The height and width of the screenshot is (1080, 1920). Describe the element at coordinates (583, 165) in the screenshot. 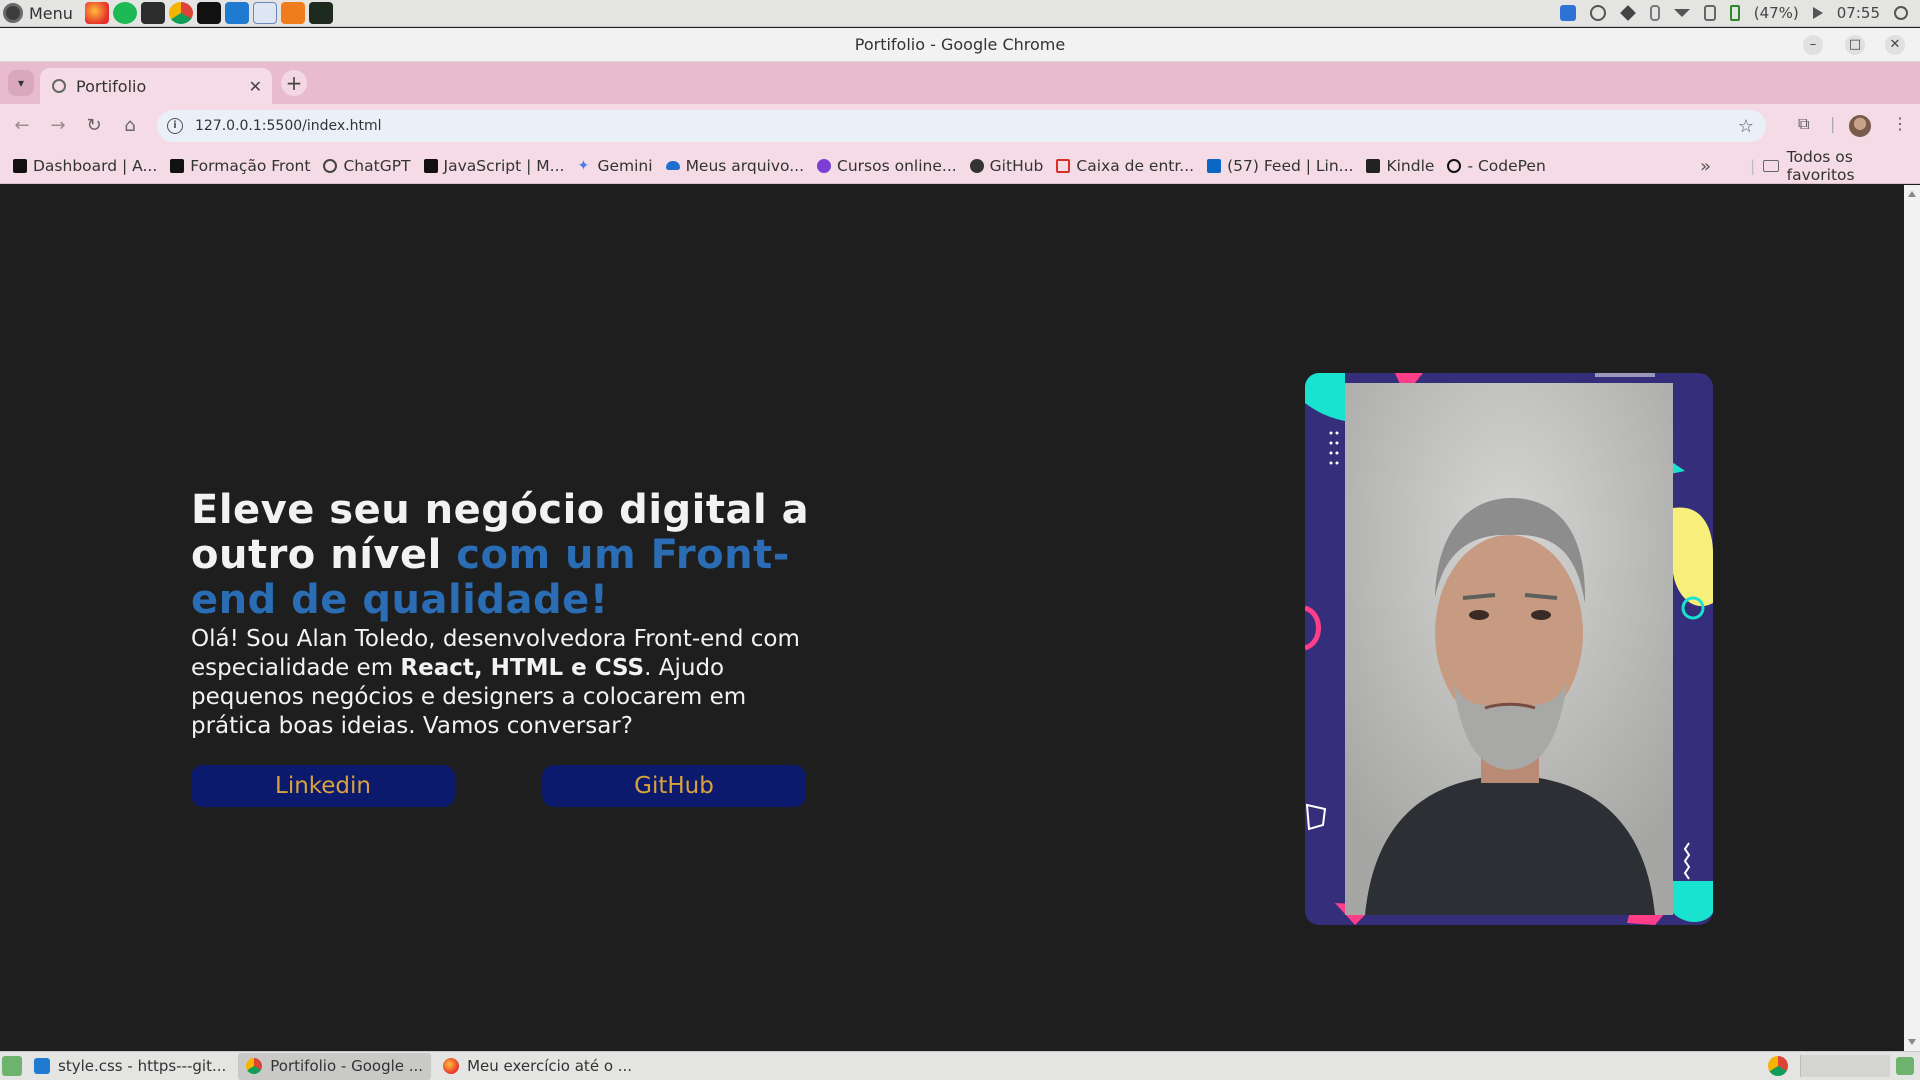

I see `gemini-icon: ✦` at that location.